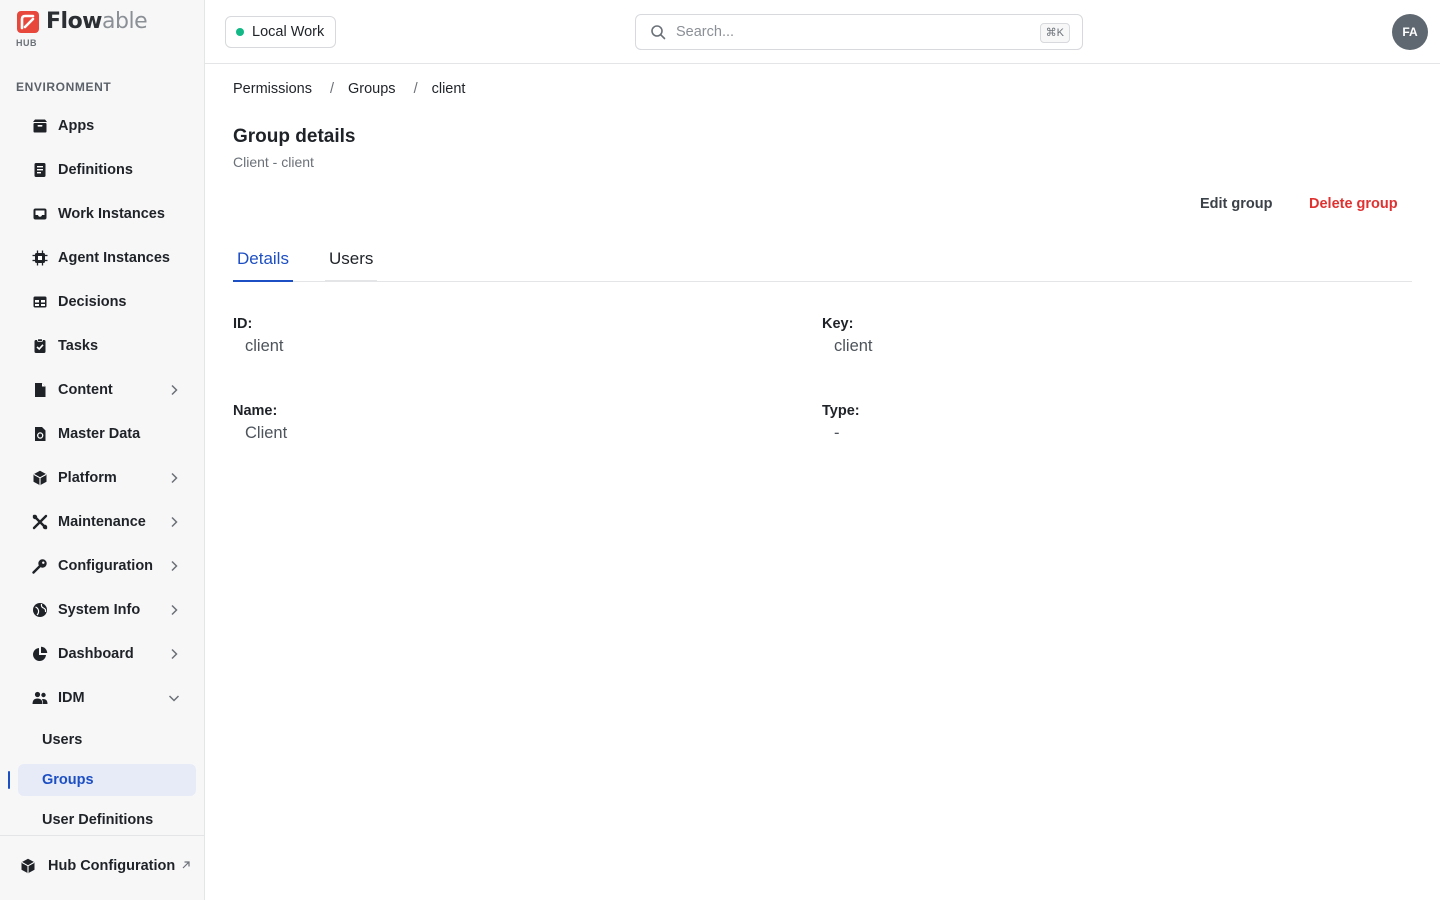 The image size is (1440, 900). I want to click on sidebar-item-label: Decisions, so click(92, 302).